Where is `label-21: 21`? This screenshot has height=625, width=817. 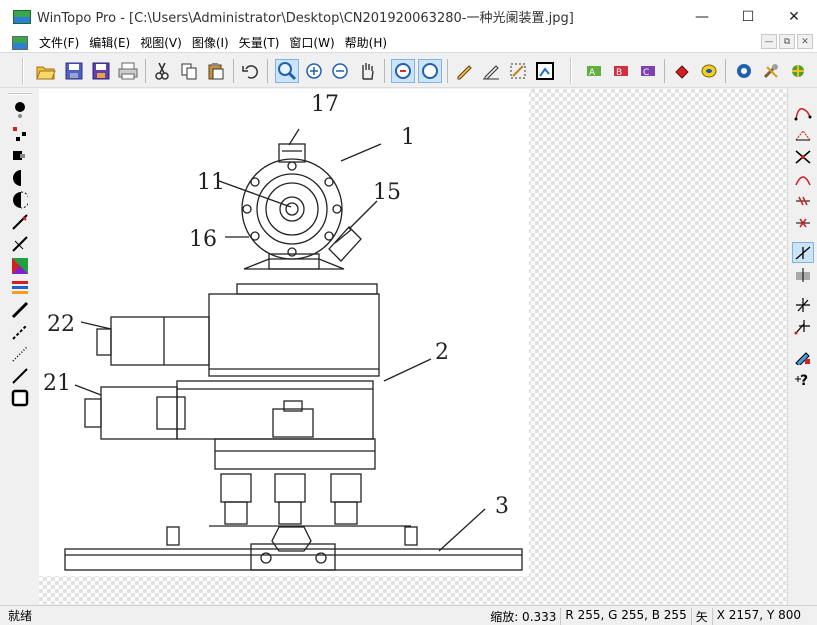 label-21: 21 is located at coordinates (57, 383).